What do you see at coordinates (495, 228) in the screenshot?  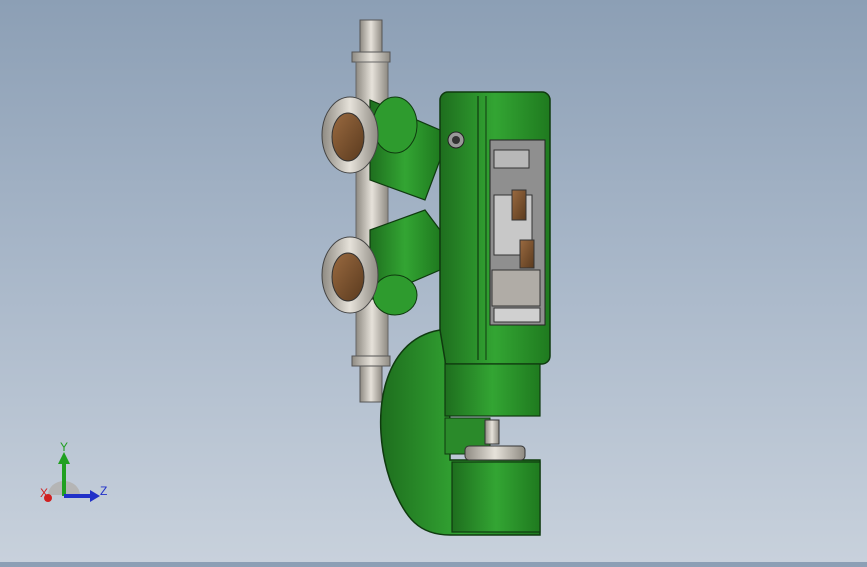 I see `main-housing` at bounding box center [495, 228].